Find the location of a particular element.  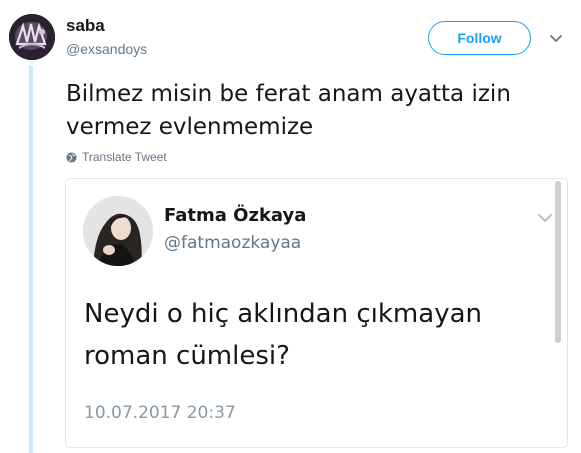

quoted-display-name: Fatma Özkaya is located at coordinates (235, 215).